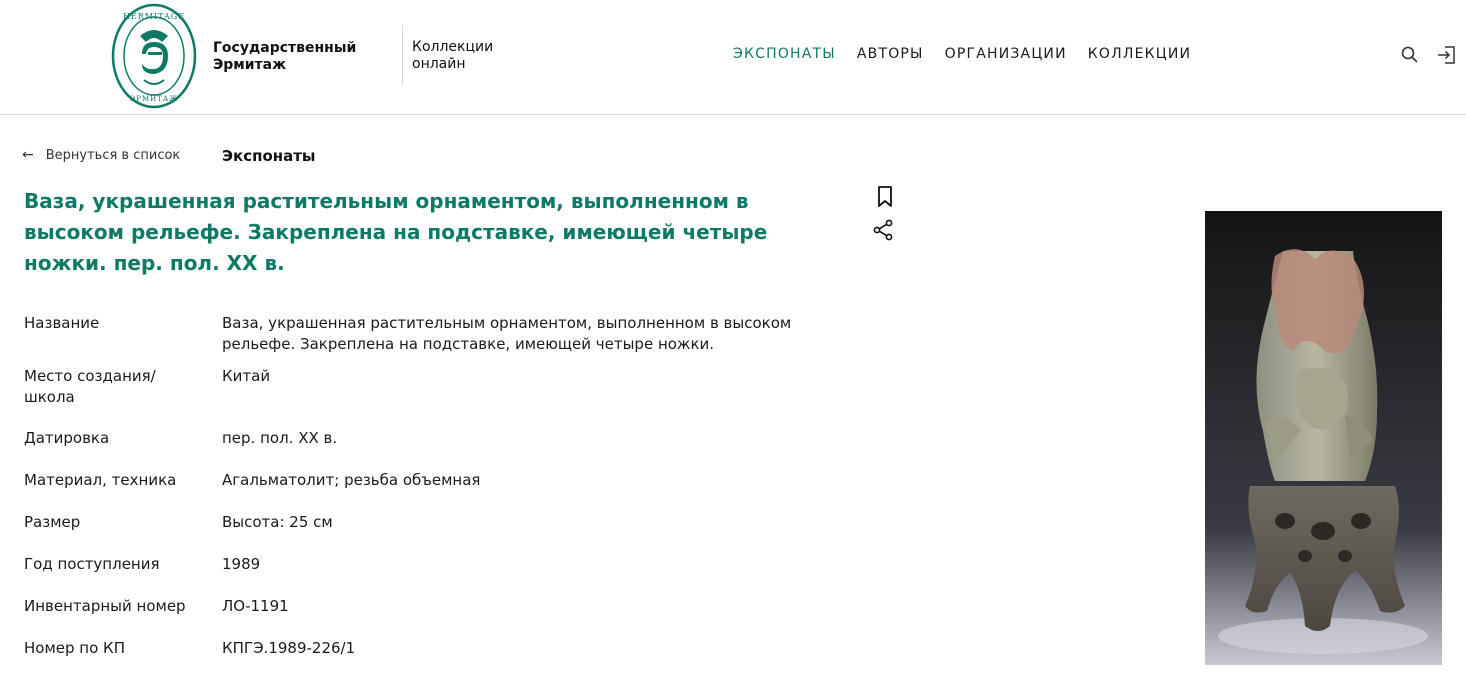  I want to click on museum-name-line1: Государственный, so click(285, 48).